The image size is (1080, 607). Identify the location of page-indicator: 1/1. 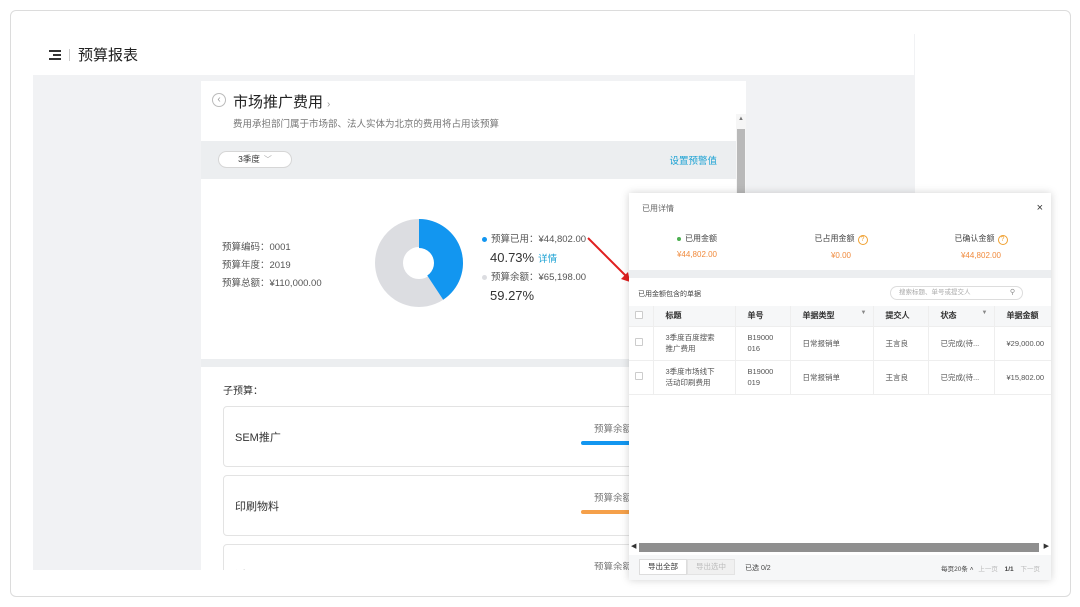
(1009, 569).